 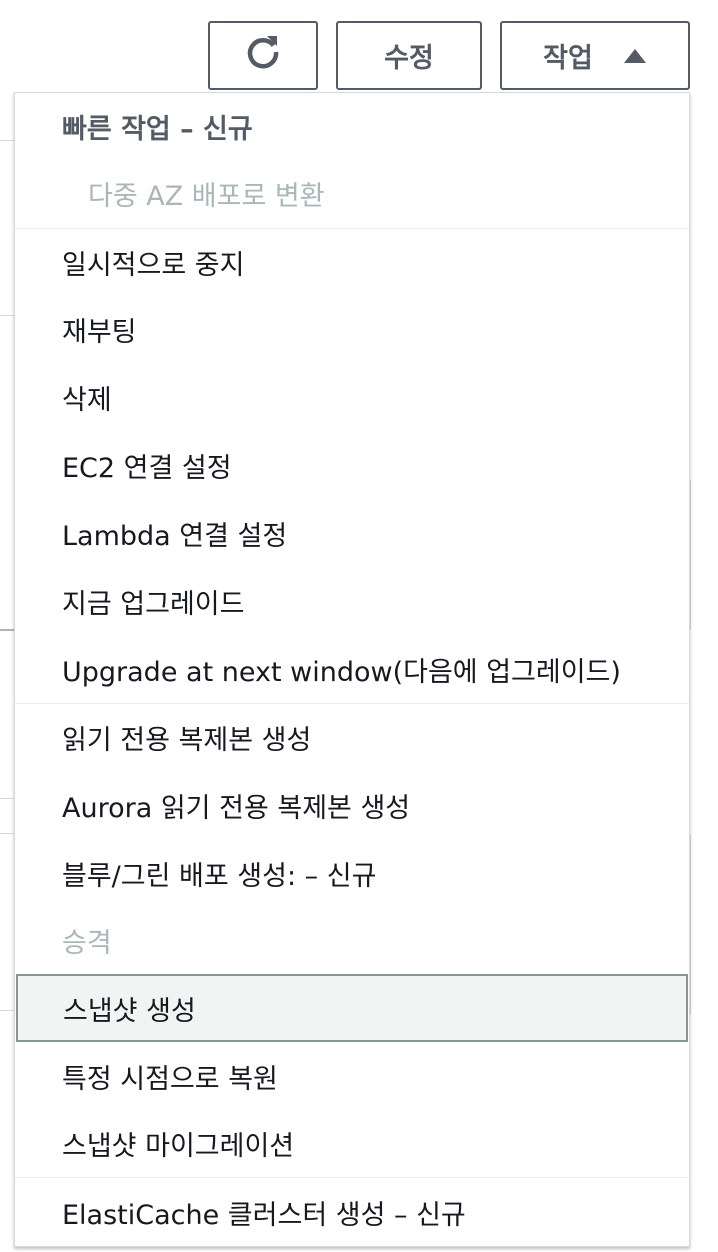 I want to click on menu-item-label: 다중 AZ 배포로 변환, so click(x=206, y=196).